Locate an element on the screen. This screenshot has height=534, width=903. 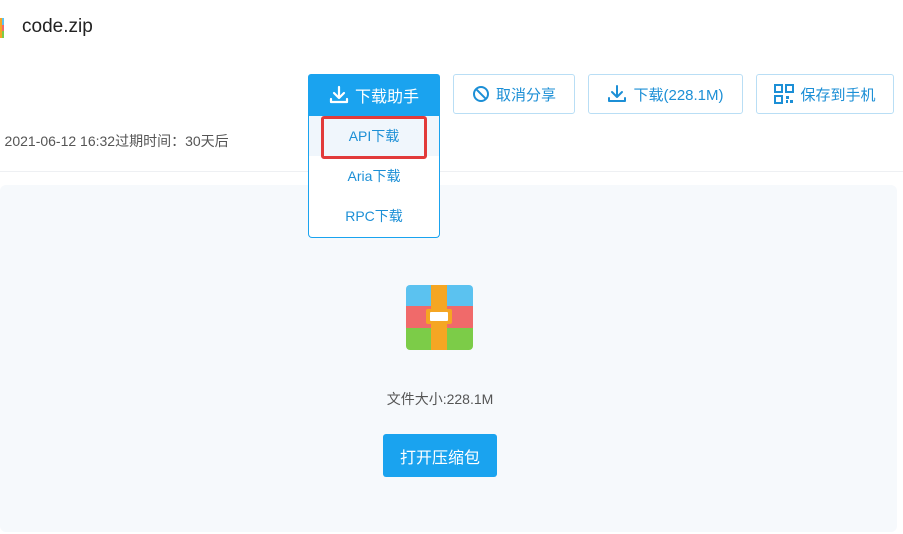
save-to-phone-button: 保存到手机 is located at coordinates (825, 94).